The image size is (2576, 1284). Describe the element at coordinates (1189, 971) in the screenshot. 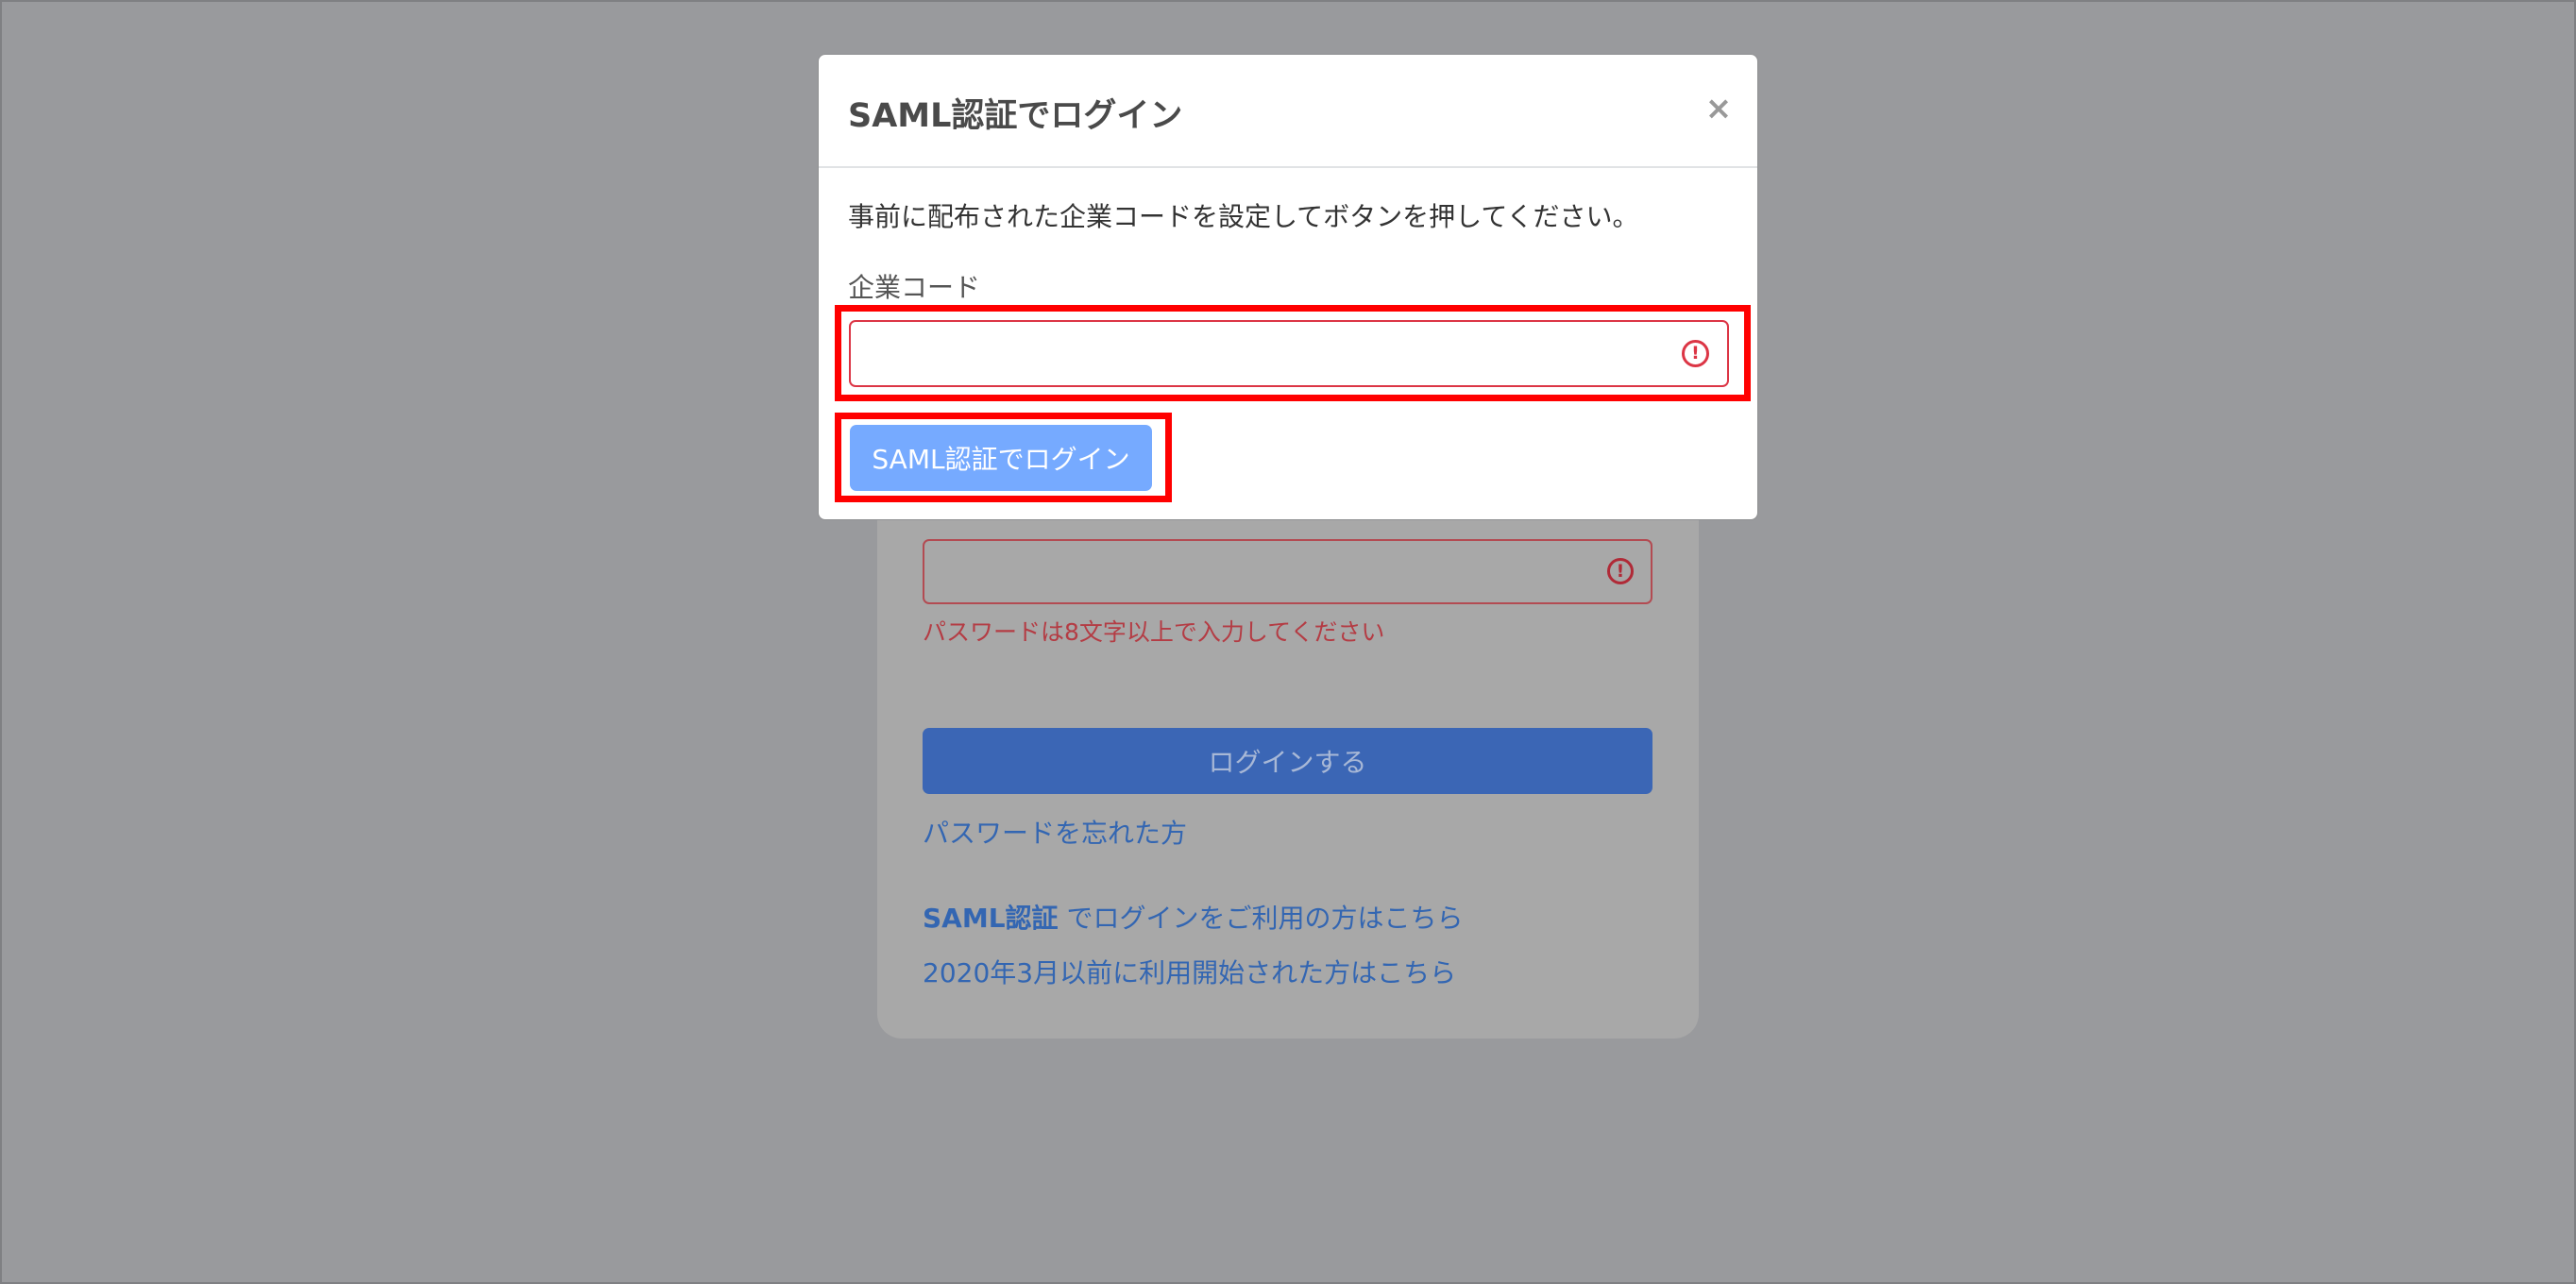

I see `legacy-user-link: 2020年3月以前に利用開始された方はこちら` at that location.